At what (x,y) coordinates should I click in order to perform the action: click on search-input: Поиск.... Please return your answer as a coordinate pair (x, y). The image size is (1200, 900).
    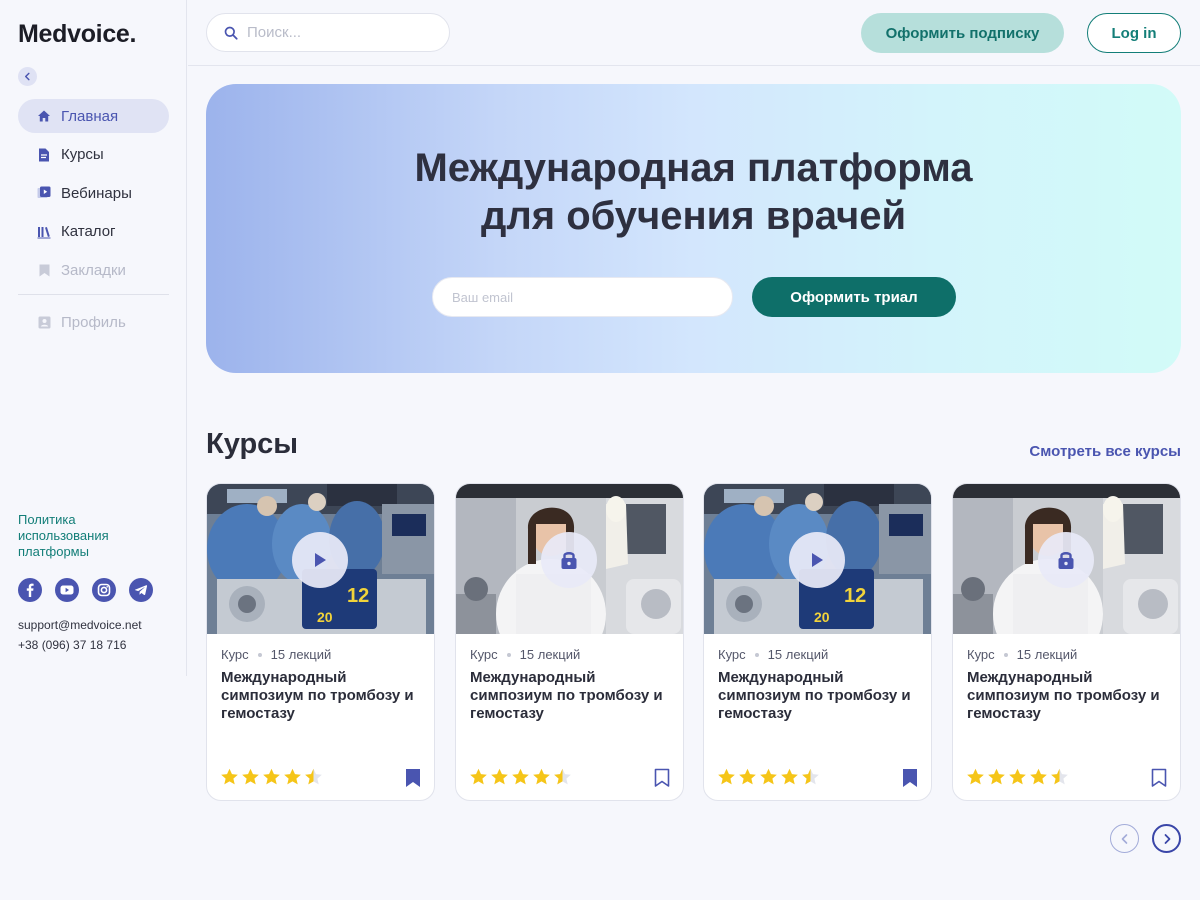
    Looking at the image, I should click on (328, 32).